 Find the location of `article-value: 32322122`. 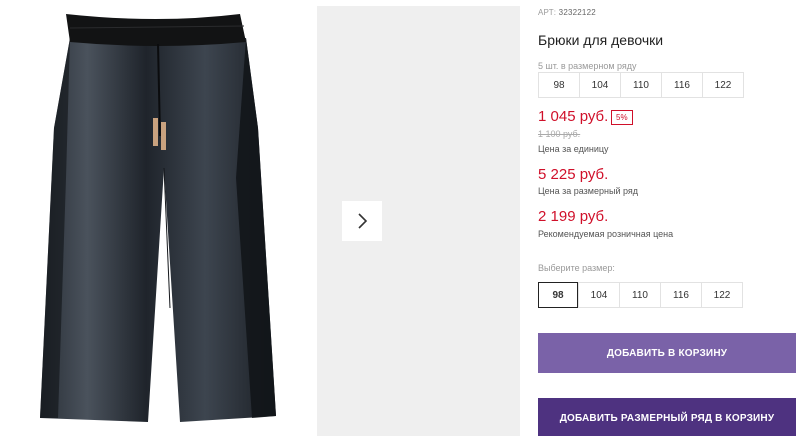

article-value: 32322122 is located at coordinates (577, 12).